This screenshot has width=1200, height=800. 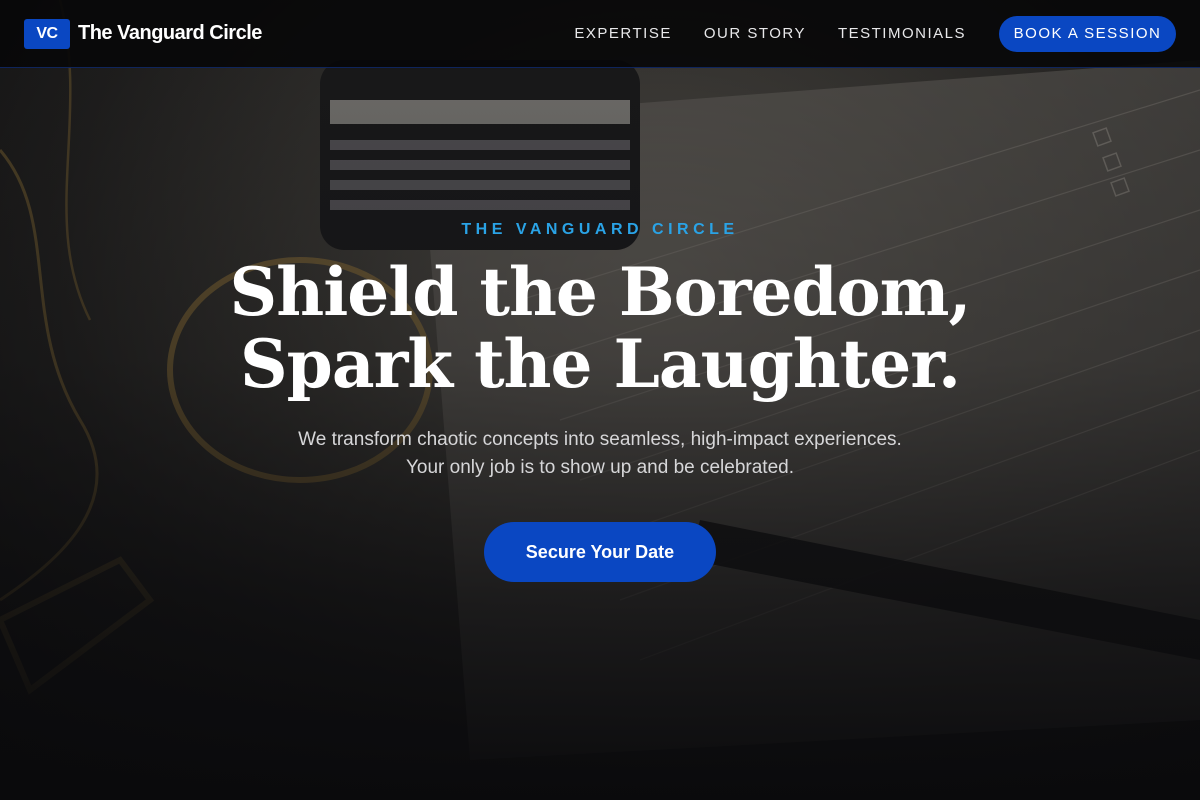 What do you see at coordinates (622, 33) in the screenshot?
I see `nav-link-expertise: EXPERTISE` at bounding box center [622, 33].